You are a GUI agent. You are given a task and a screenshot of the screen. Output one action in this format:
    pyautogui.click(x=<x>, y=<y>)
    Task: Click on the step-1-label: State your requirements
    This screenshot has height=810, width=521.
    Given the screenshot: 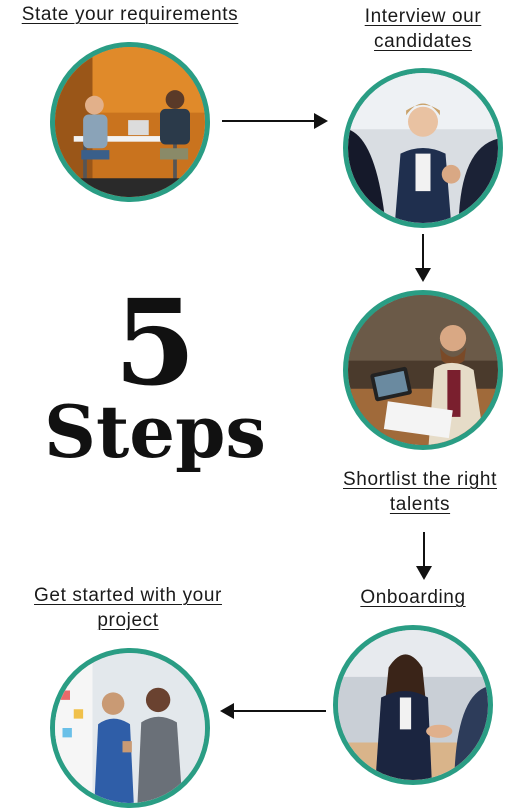 What is the action you would take?
    pyautogui.click(x=130, y=14)
    